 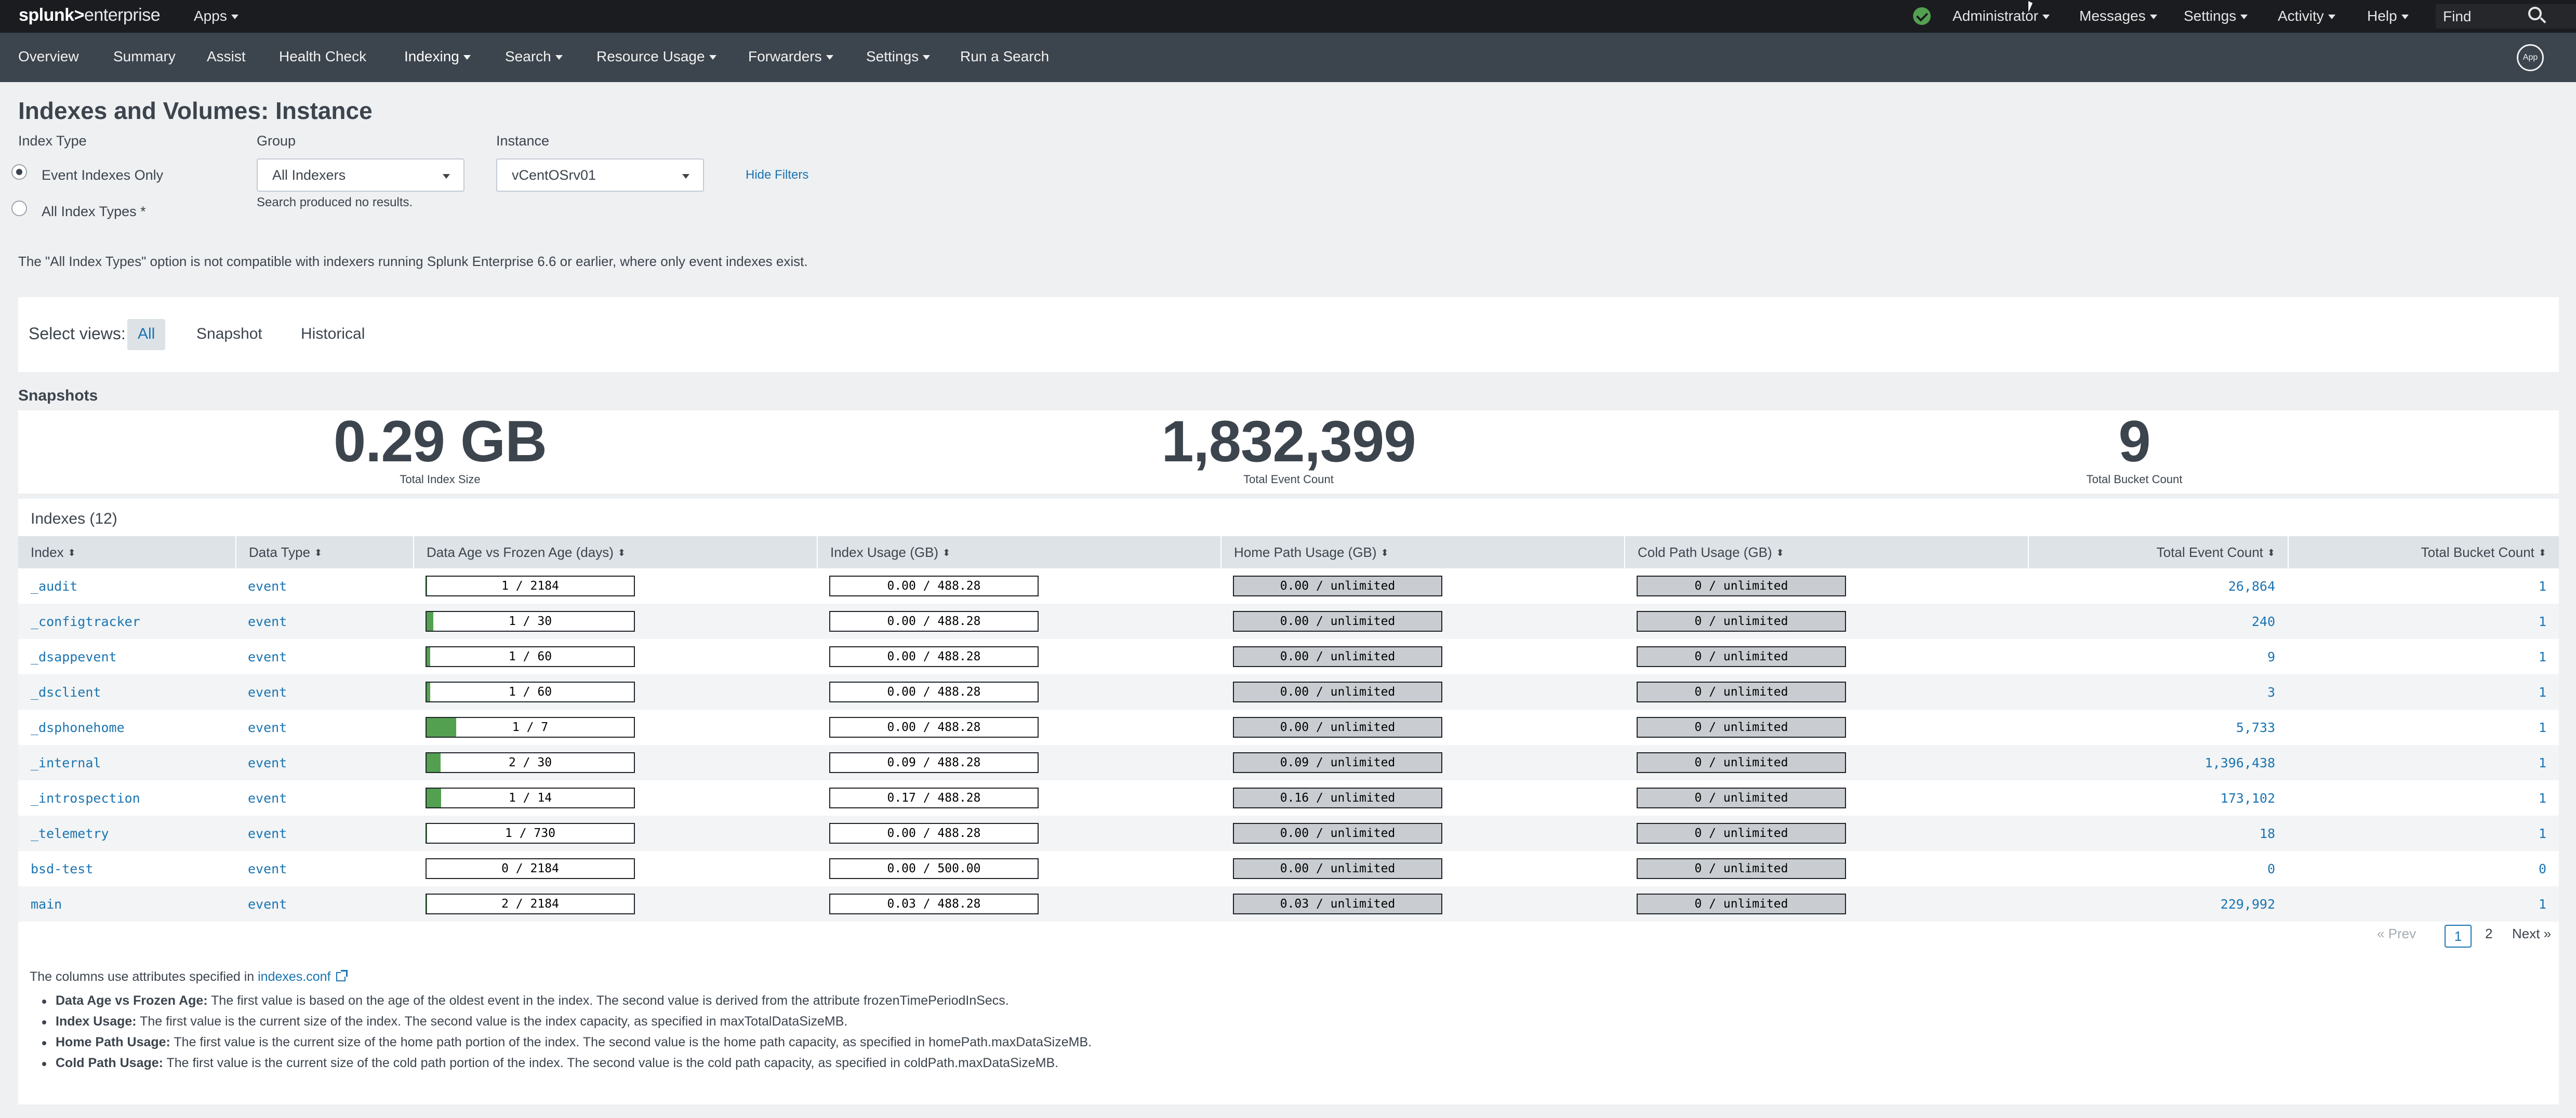 I want to click on pagination-next: Next », so click(x=2531, y=934).